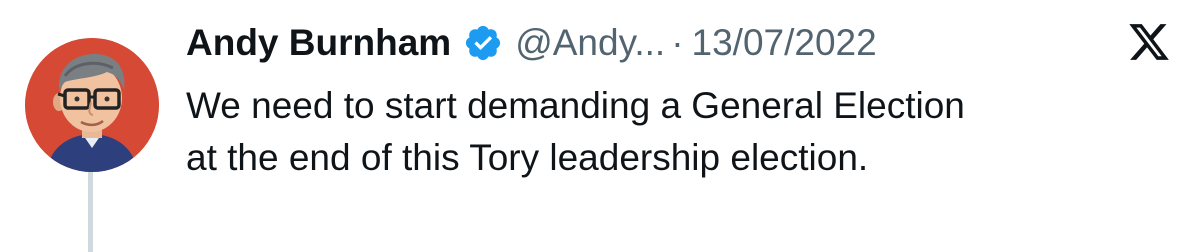  Describe the element at coordinates (318, 43) in the screenshot. I see `author-name: Andy Burnham` at that location.